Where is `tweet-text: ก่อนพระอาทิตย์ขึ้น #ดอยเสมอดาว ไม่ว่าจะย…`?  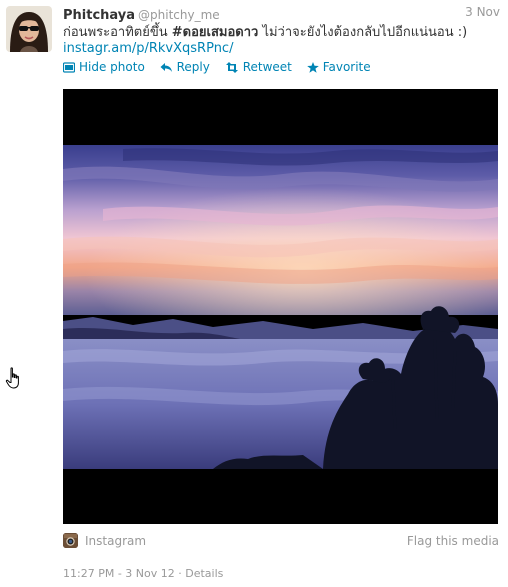 tweet-text: ก่อนพระอาทิตย์ขึ้น #ดอยเสมอดาว ไม่ว่าจะย… is located at coordinates (282, 32).